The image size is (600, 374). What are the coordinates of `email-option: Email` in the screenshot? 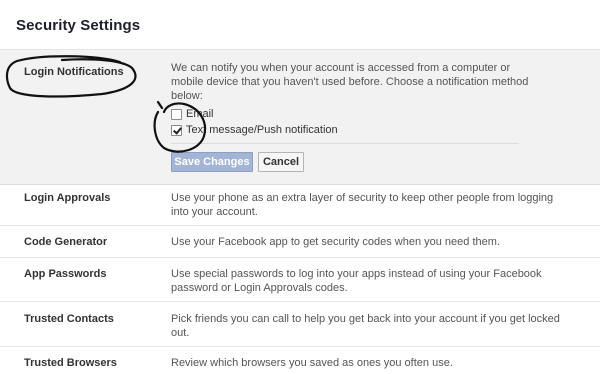 It's located at (192, 114).